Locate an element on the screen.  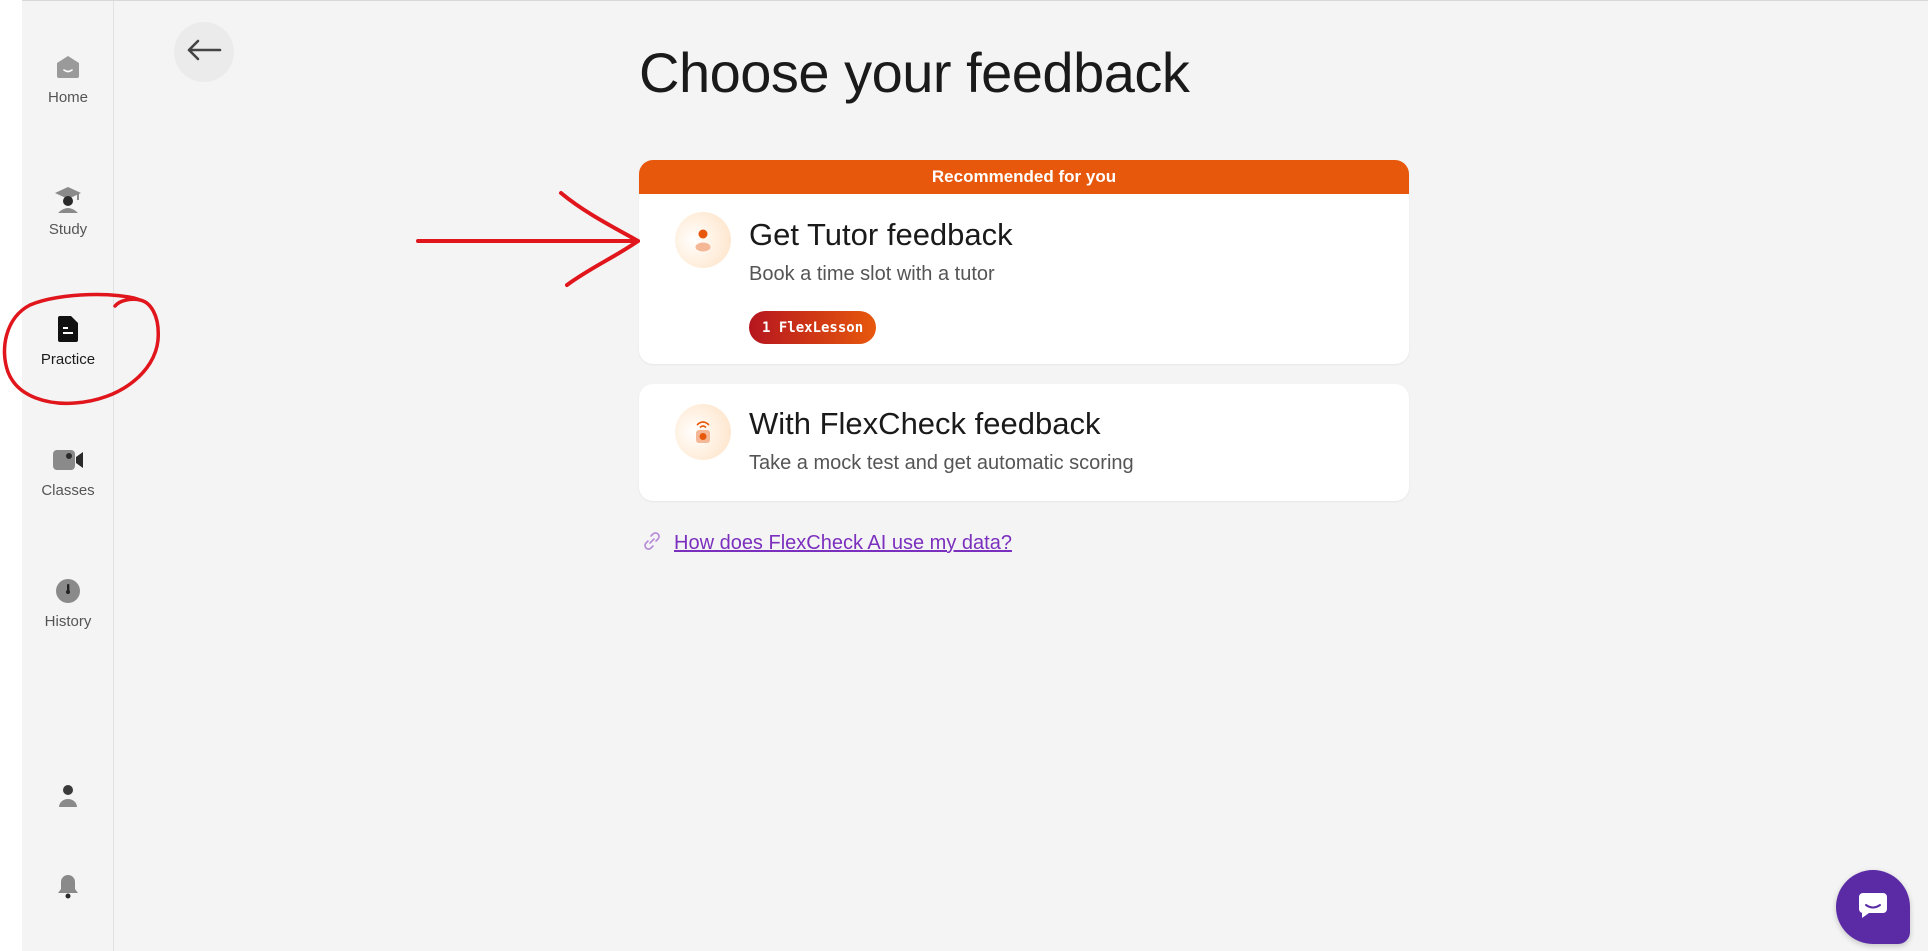
tutor-icon is located at coordinates (703, 240).